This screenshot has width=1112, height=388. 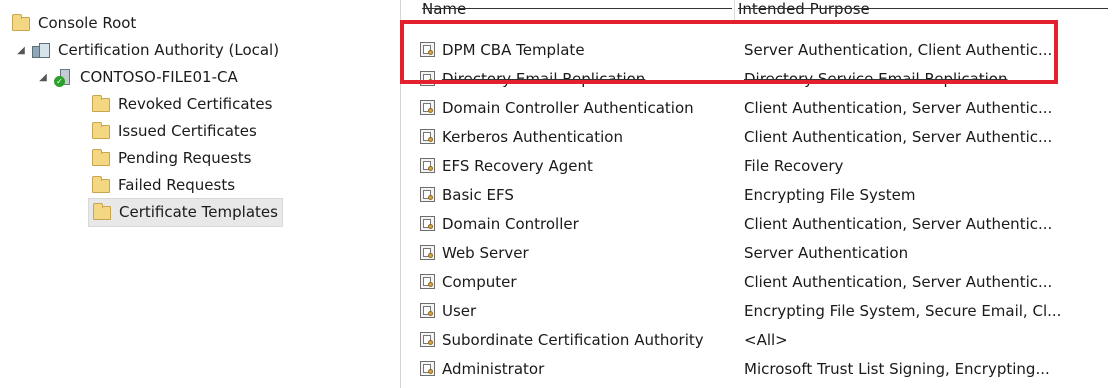 I want to click on template-name: EFS Recovery Agent, so click(x=517, y=166).